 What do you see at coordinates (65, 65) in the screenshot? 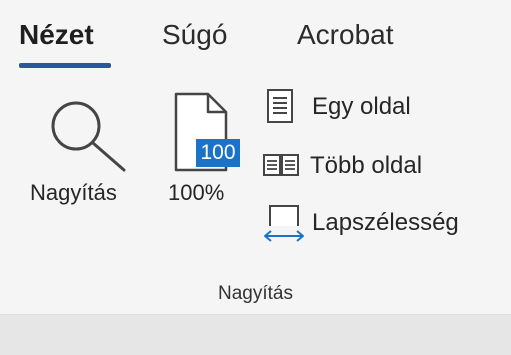
I see `active-tab-indicator` at bounding box center [65, 65].